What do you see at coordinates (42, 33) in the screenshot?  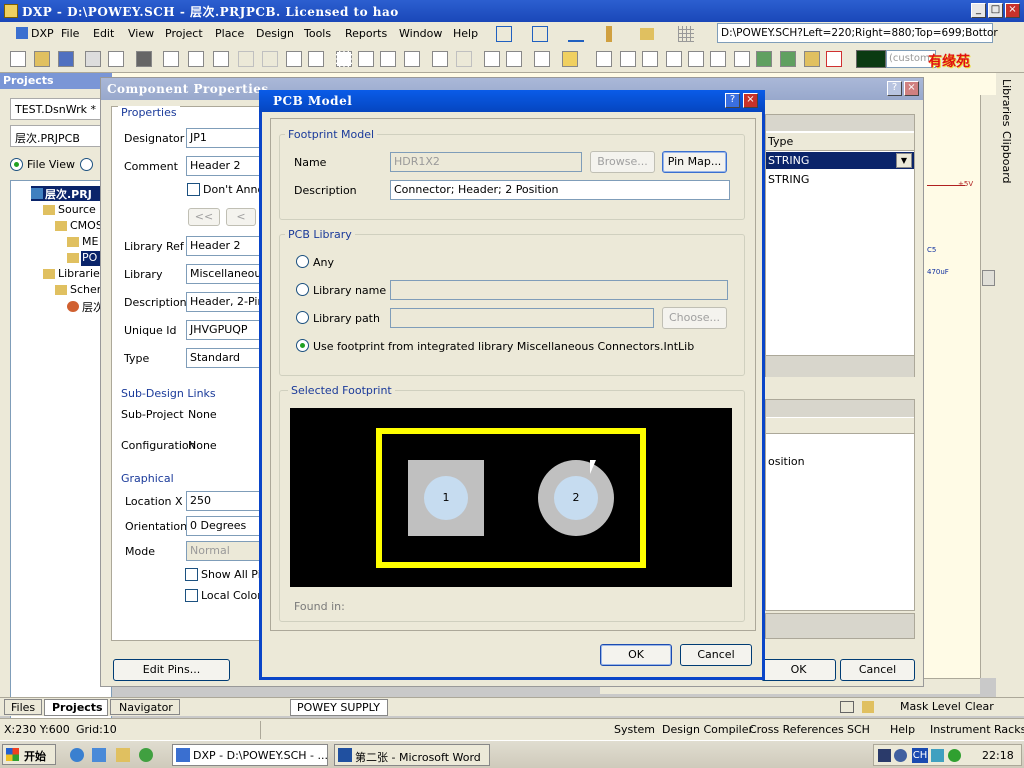 I see `menu-dxp: DXP` at bounding box center [42, 33].